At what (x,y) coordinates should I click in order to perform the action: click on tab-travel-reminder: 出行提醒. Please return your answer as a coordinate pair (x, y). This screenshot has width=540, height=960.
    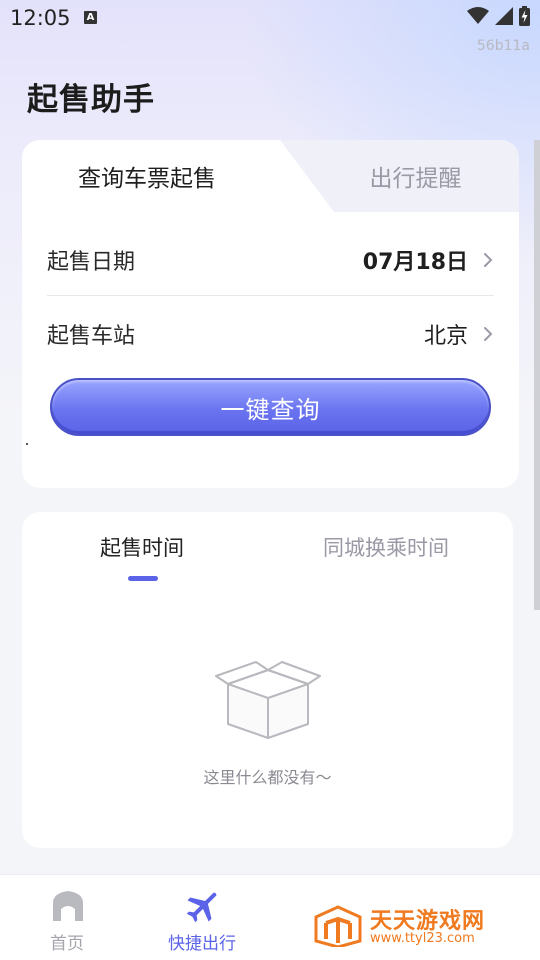
    Looking at the image, I should click on (415, 176).